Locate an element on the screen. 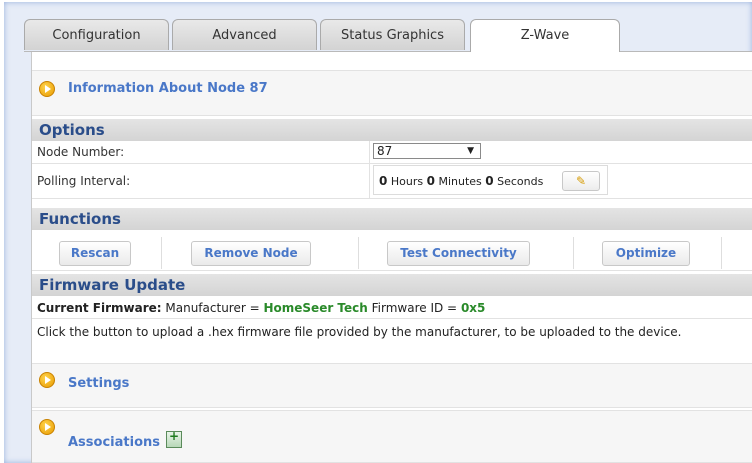  node-number-select: 87 ▼ is located at coordinates (427, 151).